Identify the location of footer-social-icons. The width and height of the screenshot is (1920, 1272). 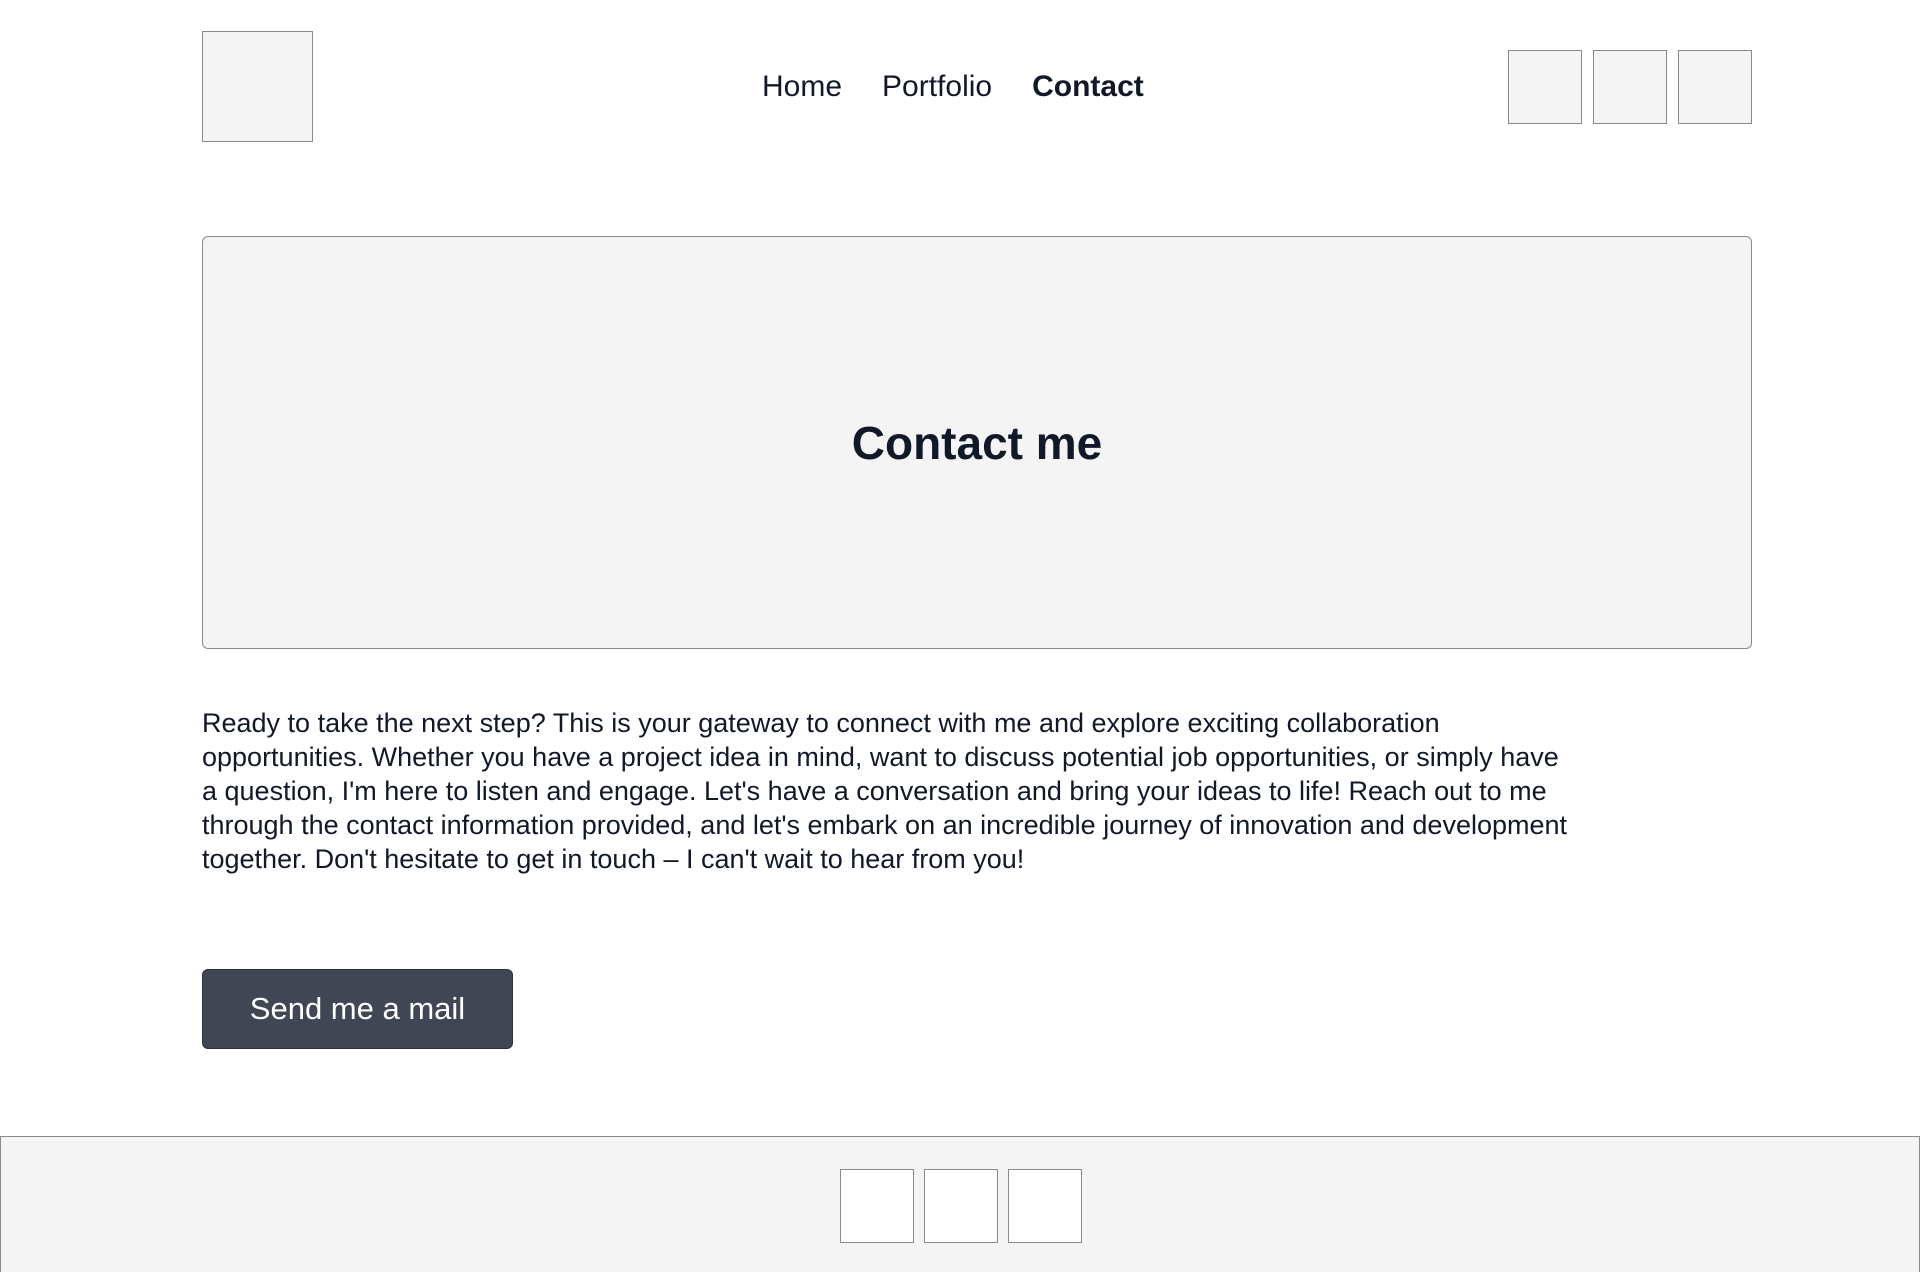
(961, 1206).